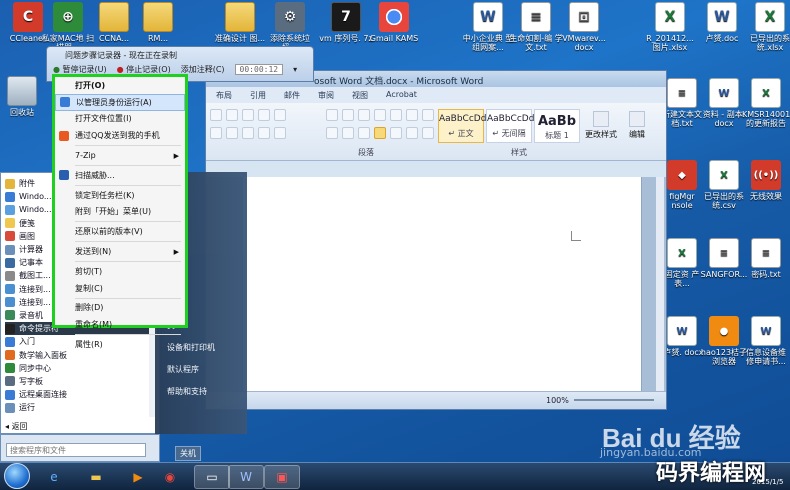  I want to click on context-menu-item: 附到「开始」菜单(U), so click(120, 212).